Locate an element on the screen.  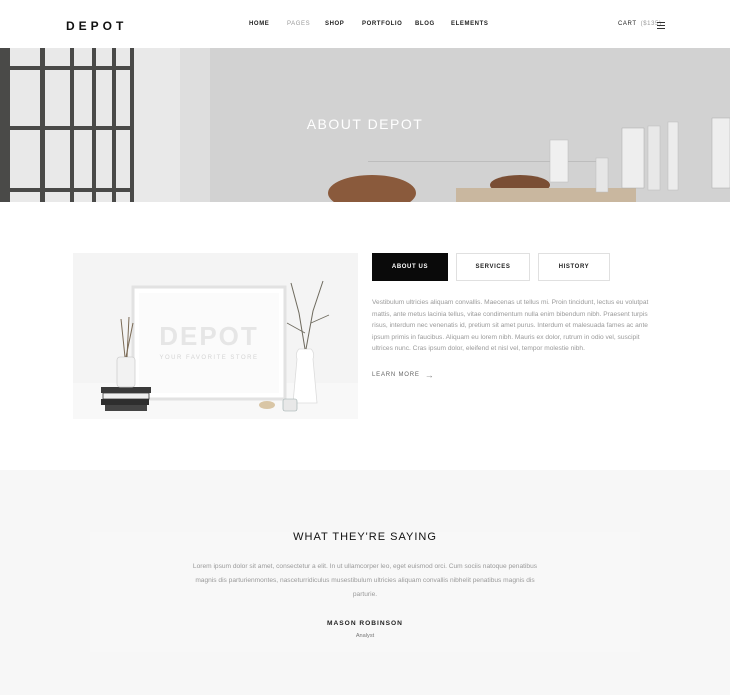
testimonials-title: WHAT THEY'RE SAYING is located at coordinates (365, 537).